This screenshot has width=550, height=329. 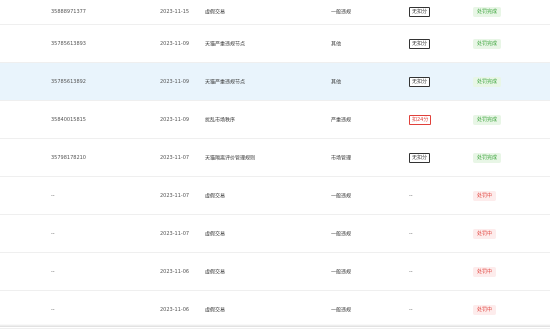 I want to click on score-cell: 扣24分, so click(x=420, y=119).